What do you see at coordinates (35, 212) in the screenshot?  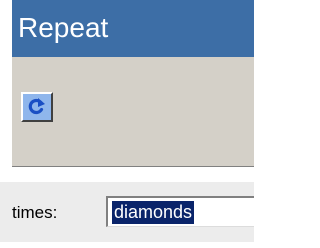 I see `times-label: times:` at bounding box center [35, 212].